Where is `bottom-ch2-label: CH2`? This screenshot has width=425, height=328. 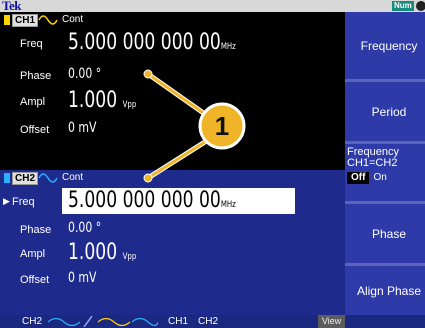 bottom-ch2-label: CH2 is located at coordinates (32, 321).